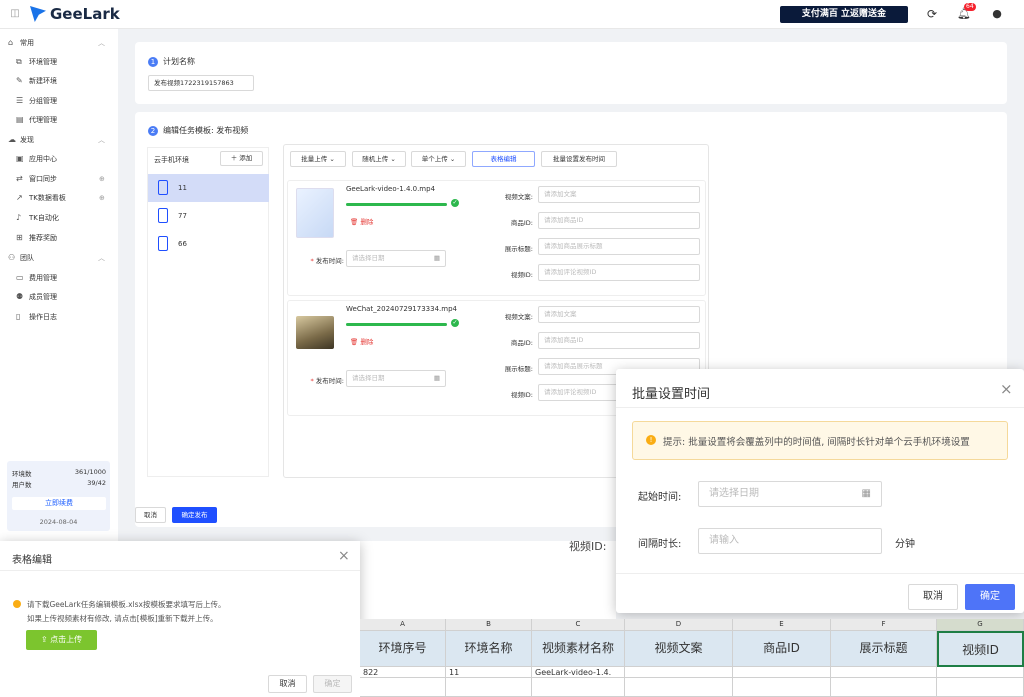 The image size is (1024, 697). I want to click on table-cell: 11, so click(489, 672).